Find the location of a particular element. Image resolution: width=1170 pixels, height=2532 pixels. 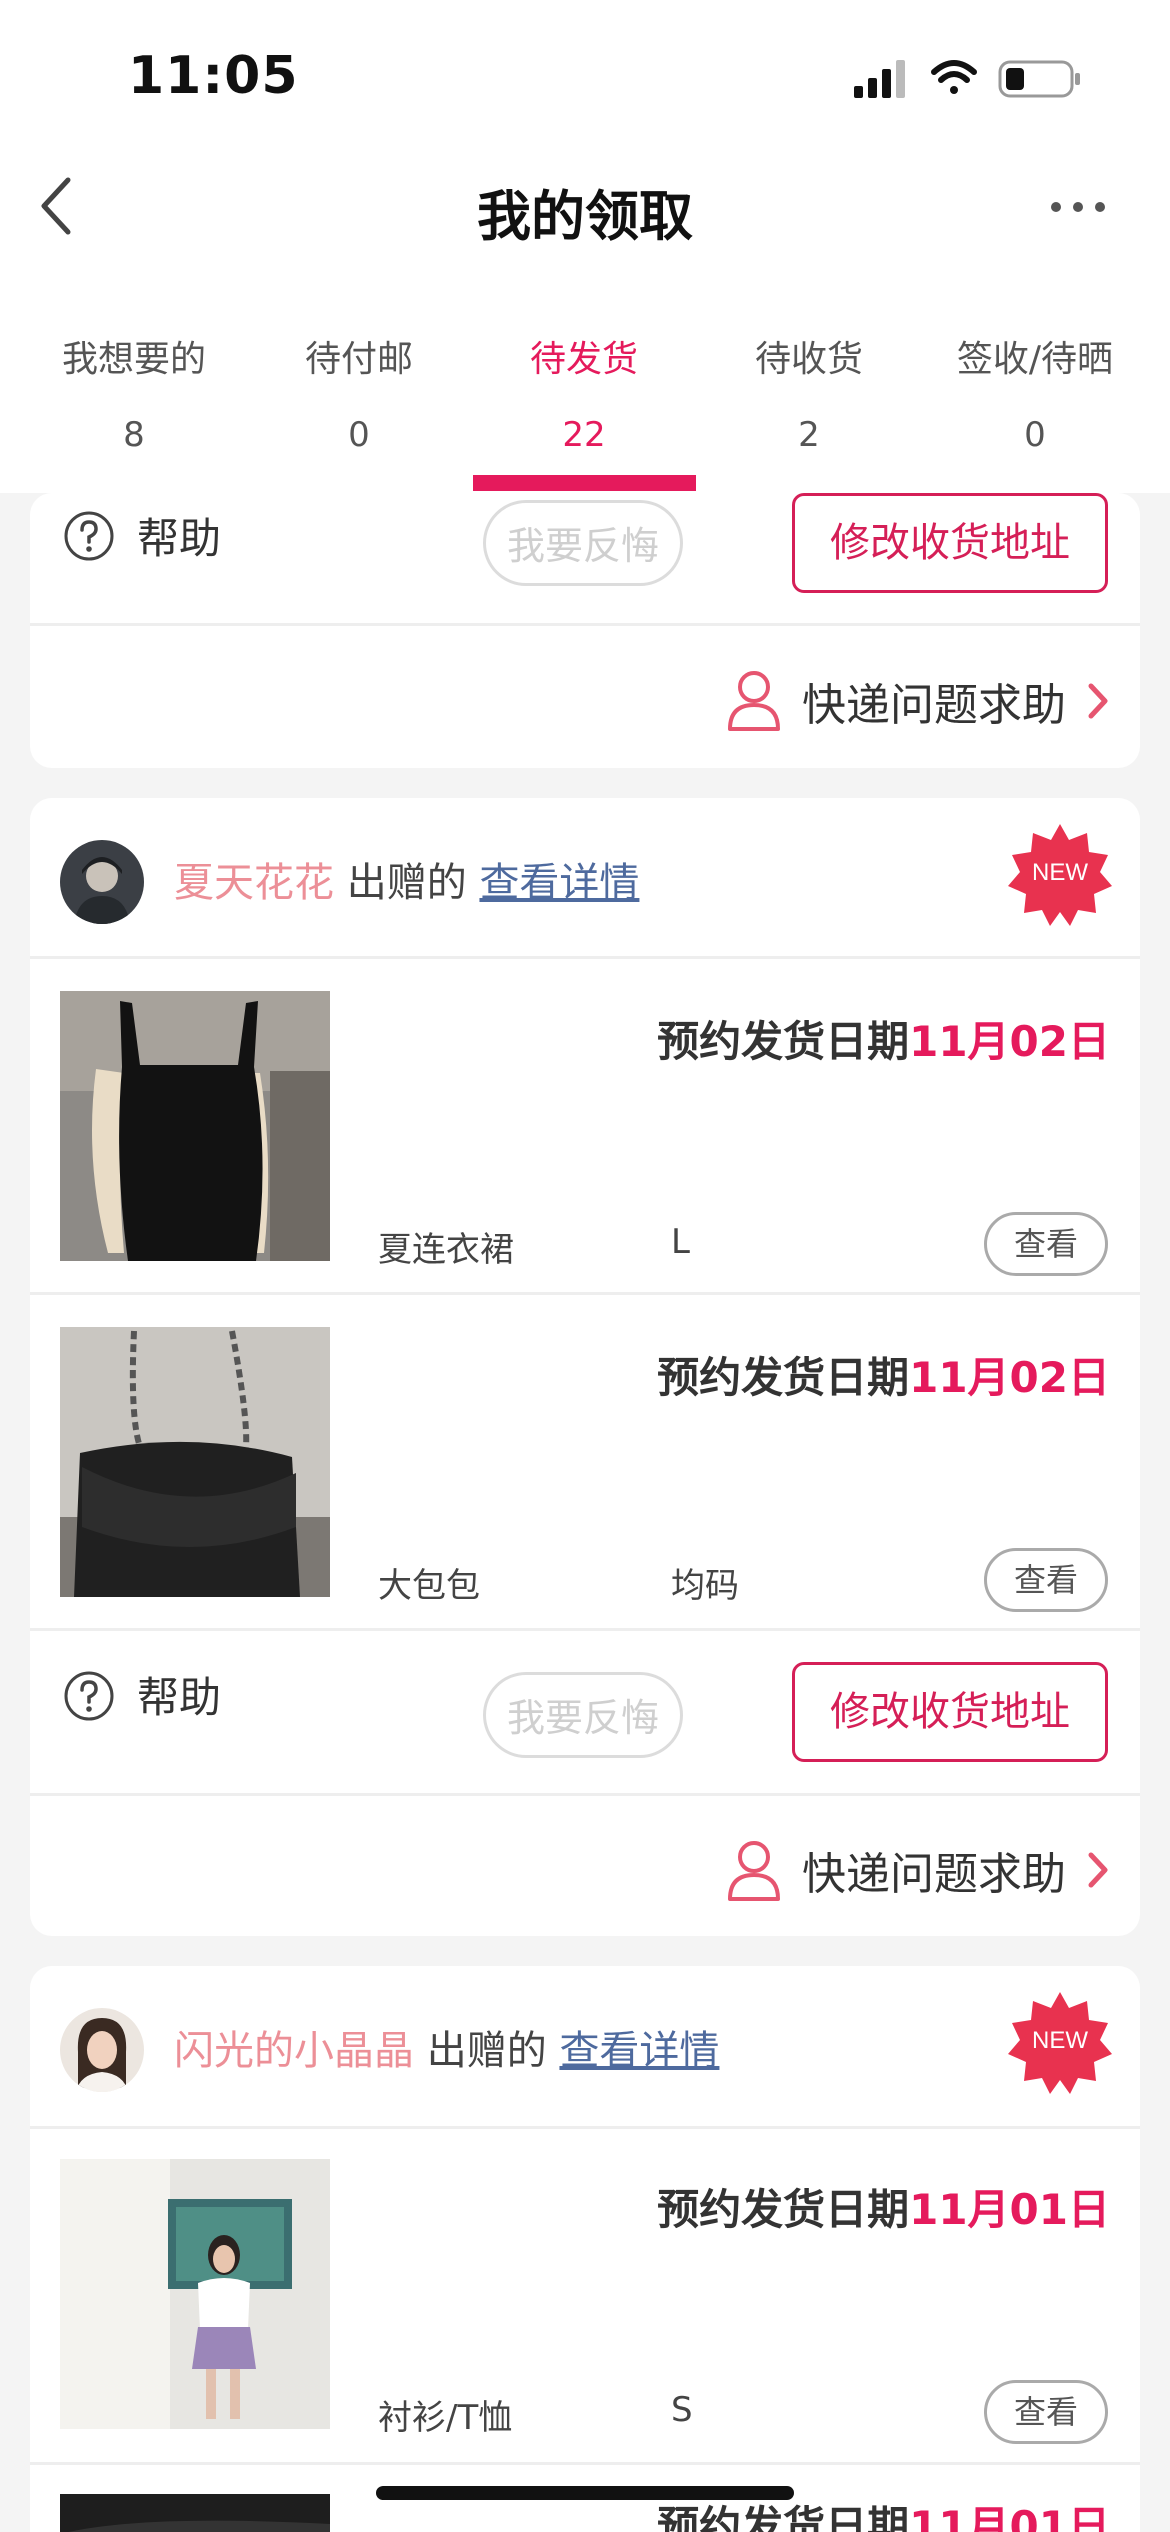

order-status-tabs: 我想要的 8 待付邮 0 待发货 22 待收货 2 签收/待晒 0 is located at coordinates (585, 384).